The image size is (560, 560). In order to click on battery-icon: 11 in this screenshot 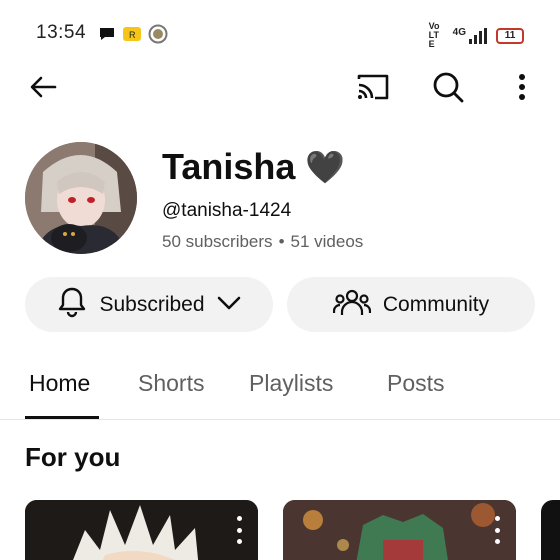, I will do `click(510, 35)`.